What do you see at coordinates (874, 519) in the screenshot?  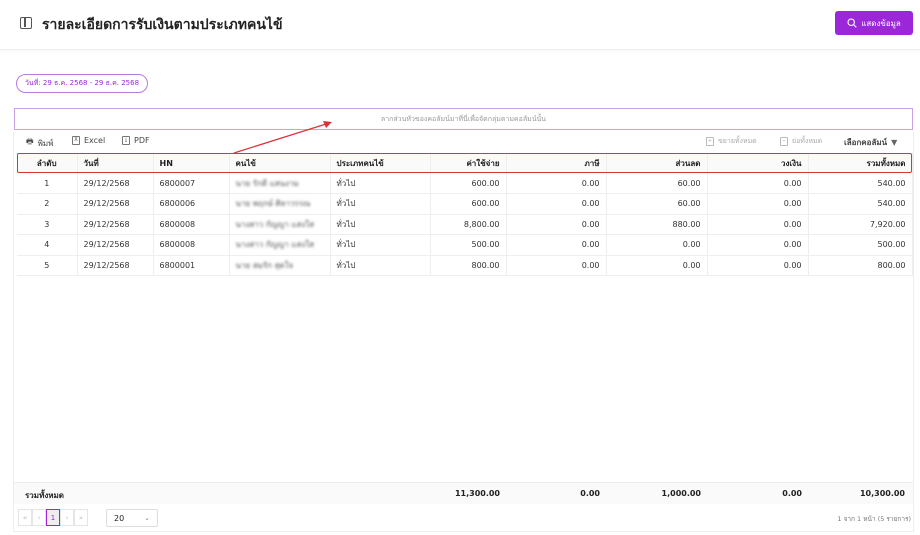 I see `pagination-info: 1 จาก 1 หน้า (5 รายการ)` at bounding box center [874, 519].